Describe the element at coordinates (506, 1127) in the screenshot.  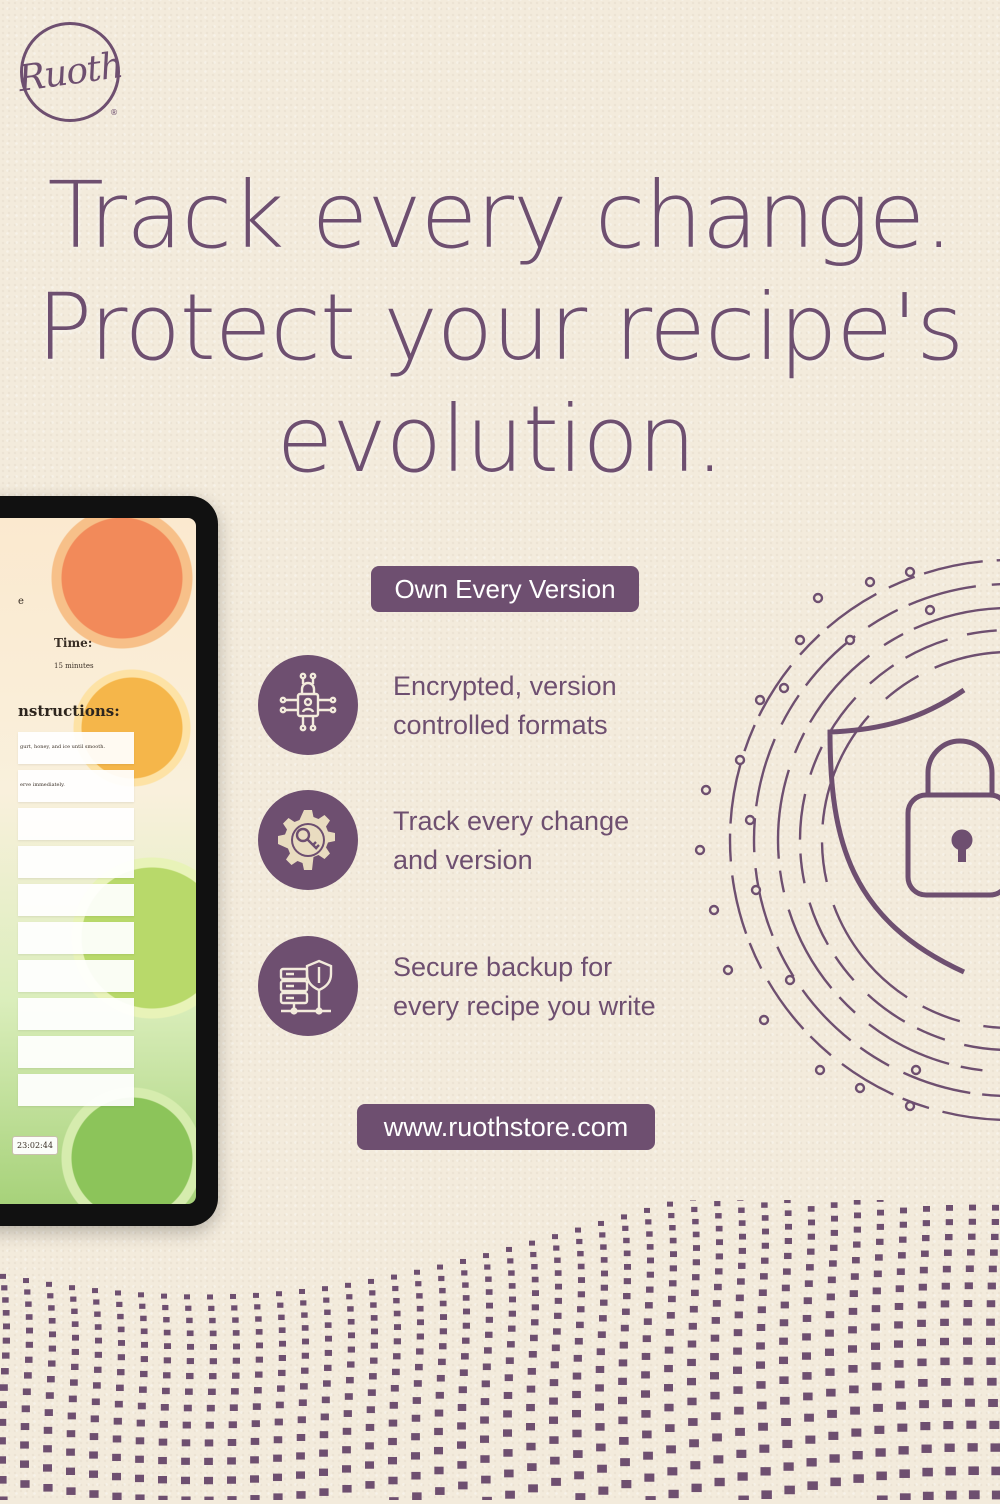
I see `website-link: www.ruothstore.com` at that location.